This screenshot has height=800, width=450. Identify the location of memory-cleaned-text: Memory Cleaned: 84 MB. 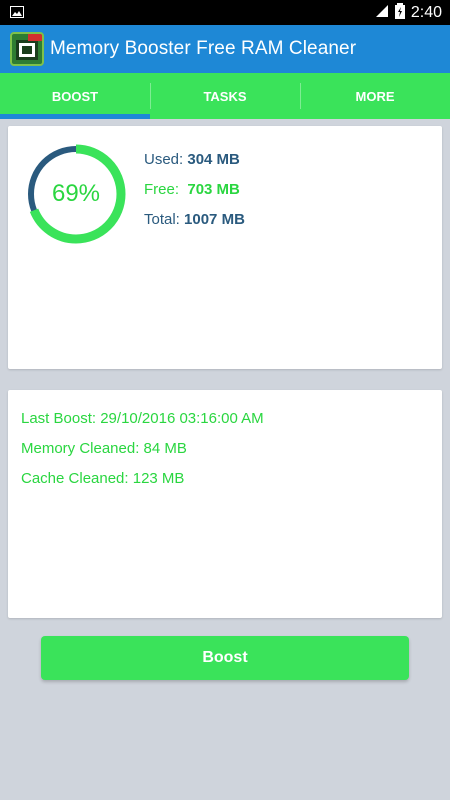
(104, 448).